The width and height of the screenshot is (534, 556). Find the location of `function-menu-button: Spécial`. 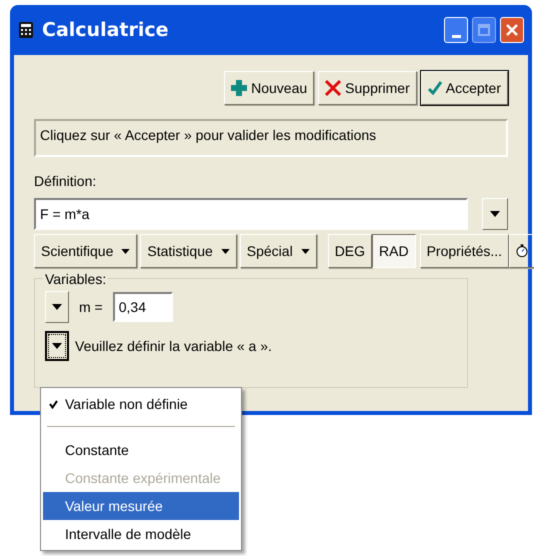

function-menu-button: Spécial is located at coordinates (278, 251).